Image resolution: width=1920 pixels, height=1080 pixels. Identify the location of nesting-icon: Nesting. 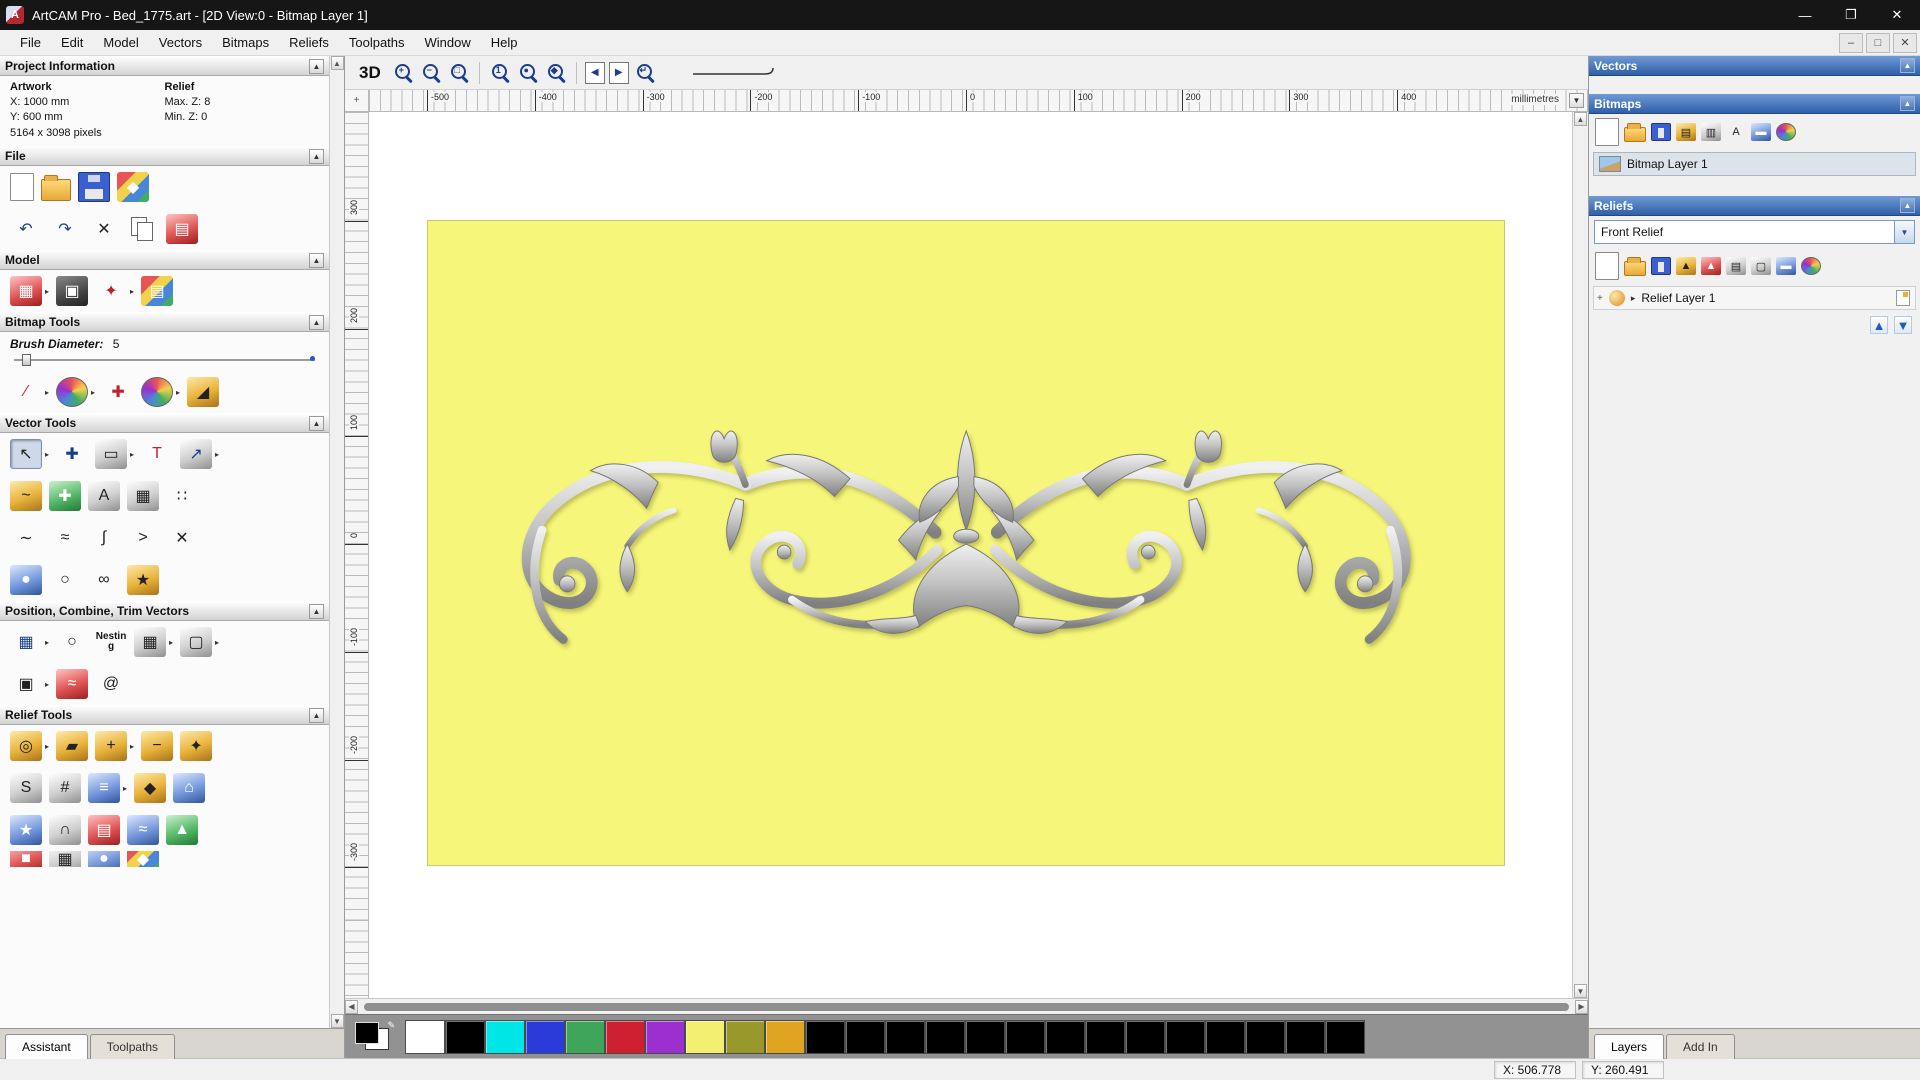
(111, 642).